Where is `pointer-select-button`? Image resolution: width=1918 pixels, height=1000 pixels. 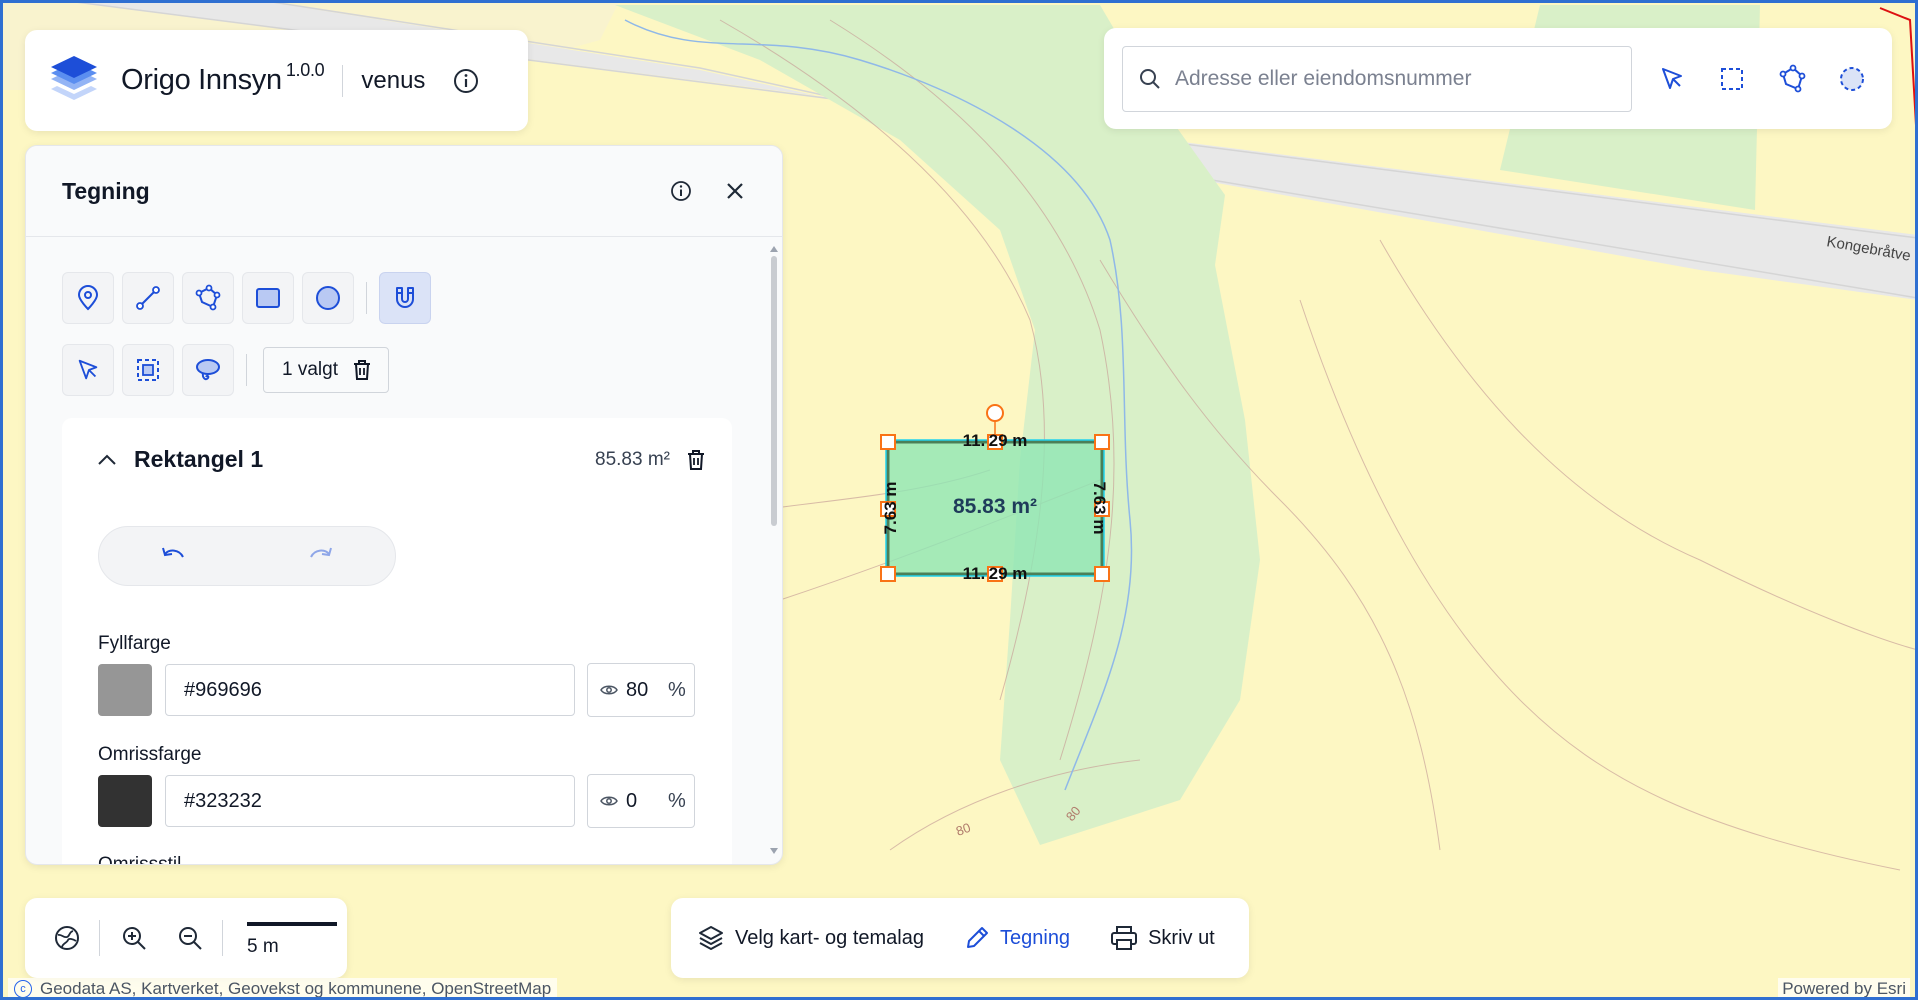
pointer-select-button is located at coordinates (1672, 79).